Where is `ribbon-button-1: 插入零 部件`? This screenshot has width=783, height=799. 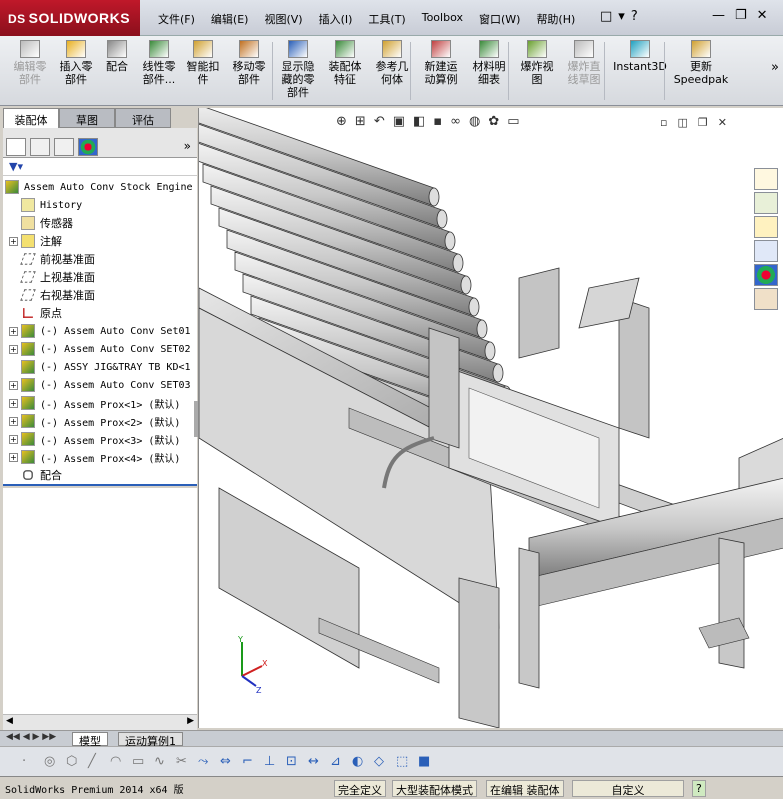
ribbon-button-1: 插入零 部件 is located at coordinates (76, 63).